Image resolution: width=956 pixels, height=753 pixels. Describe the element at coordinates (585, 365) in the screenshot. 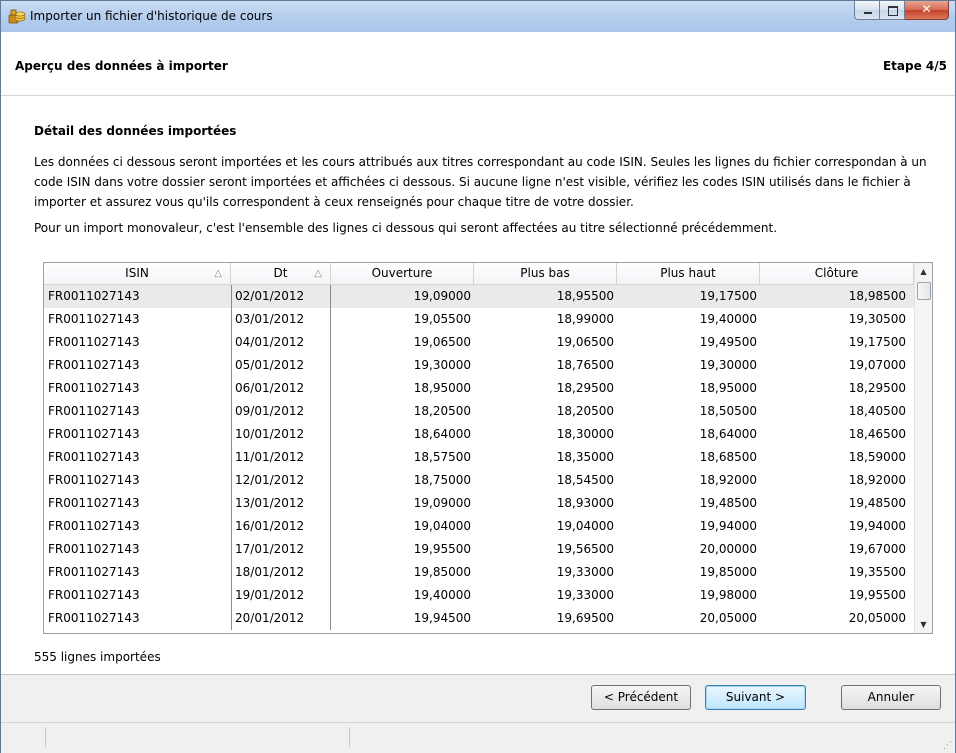

I see `table-cell: 18,76500` at that location.